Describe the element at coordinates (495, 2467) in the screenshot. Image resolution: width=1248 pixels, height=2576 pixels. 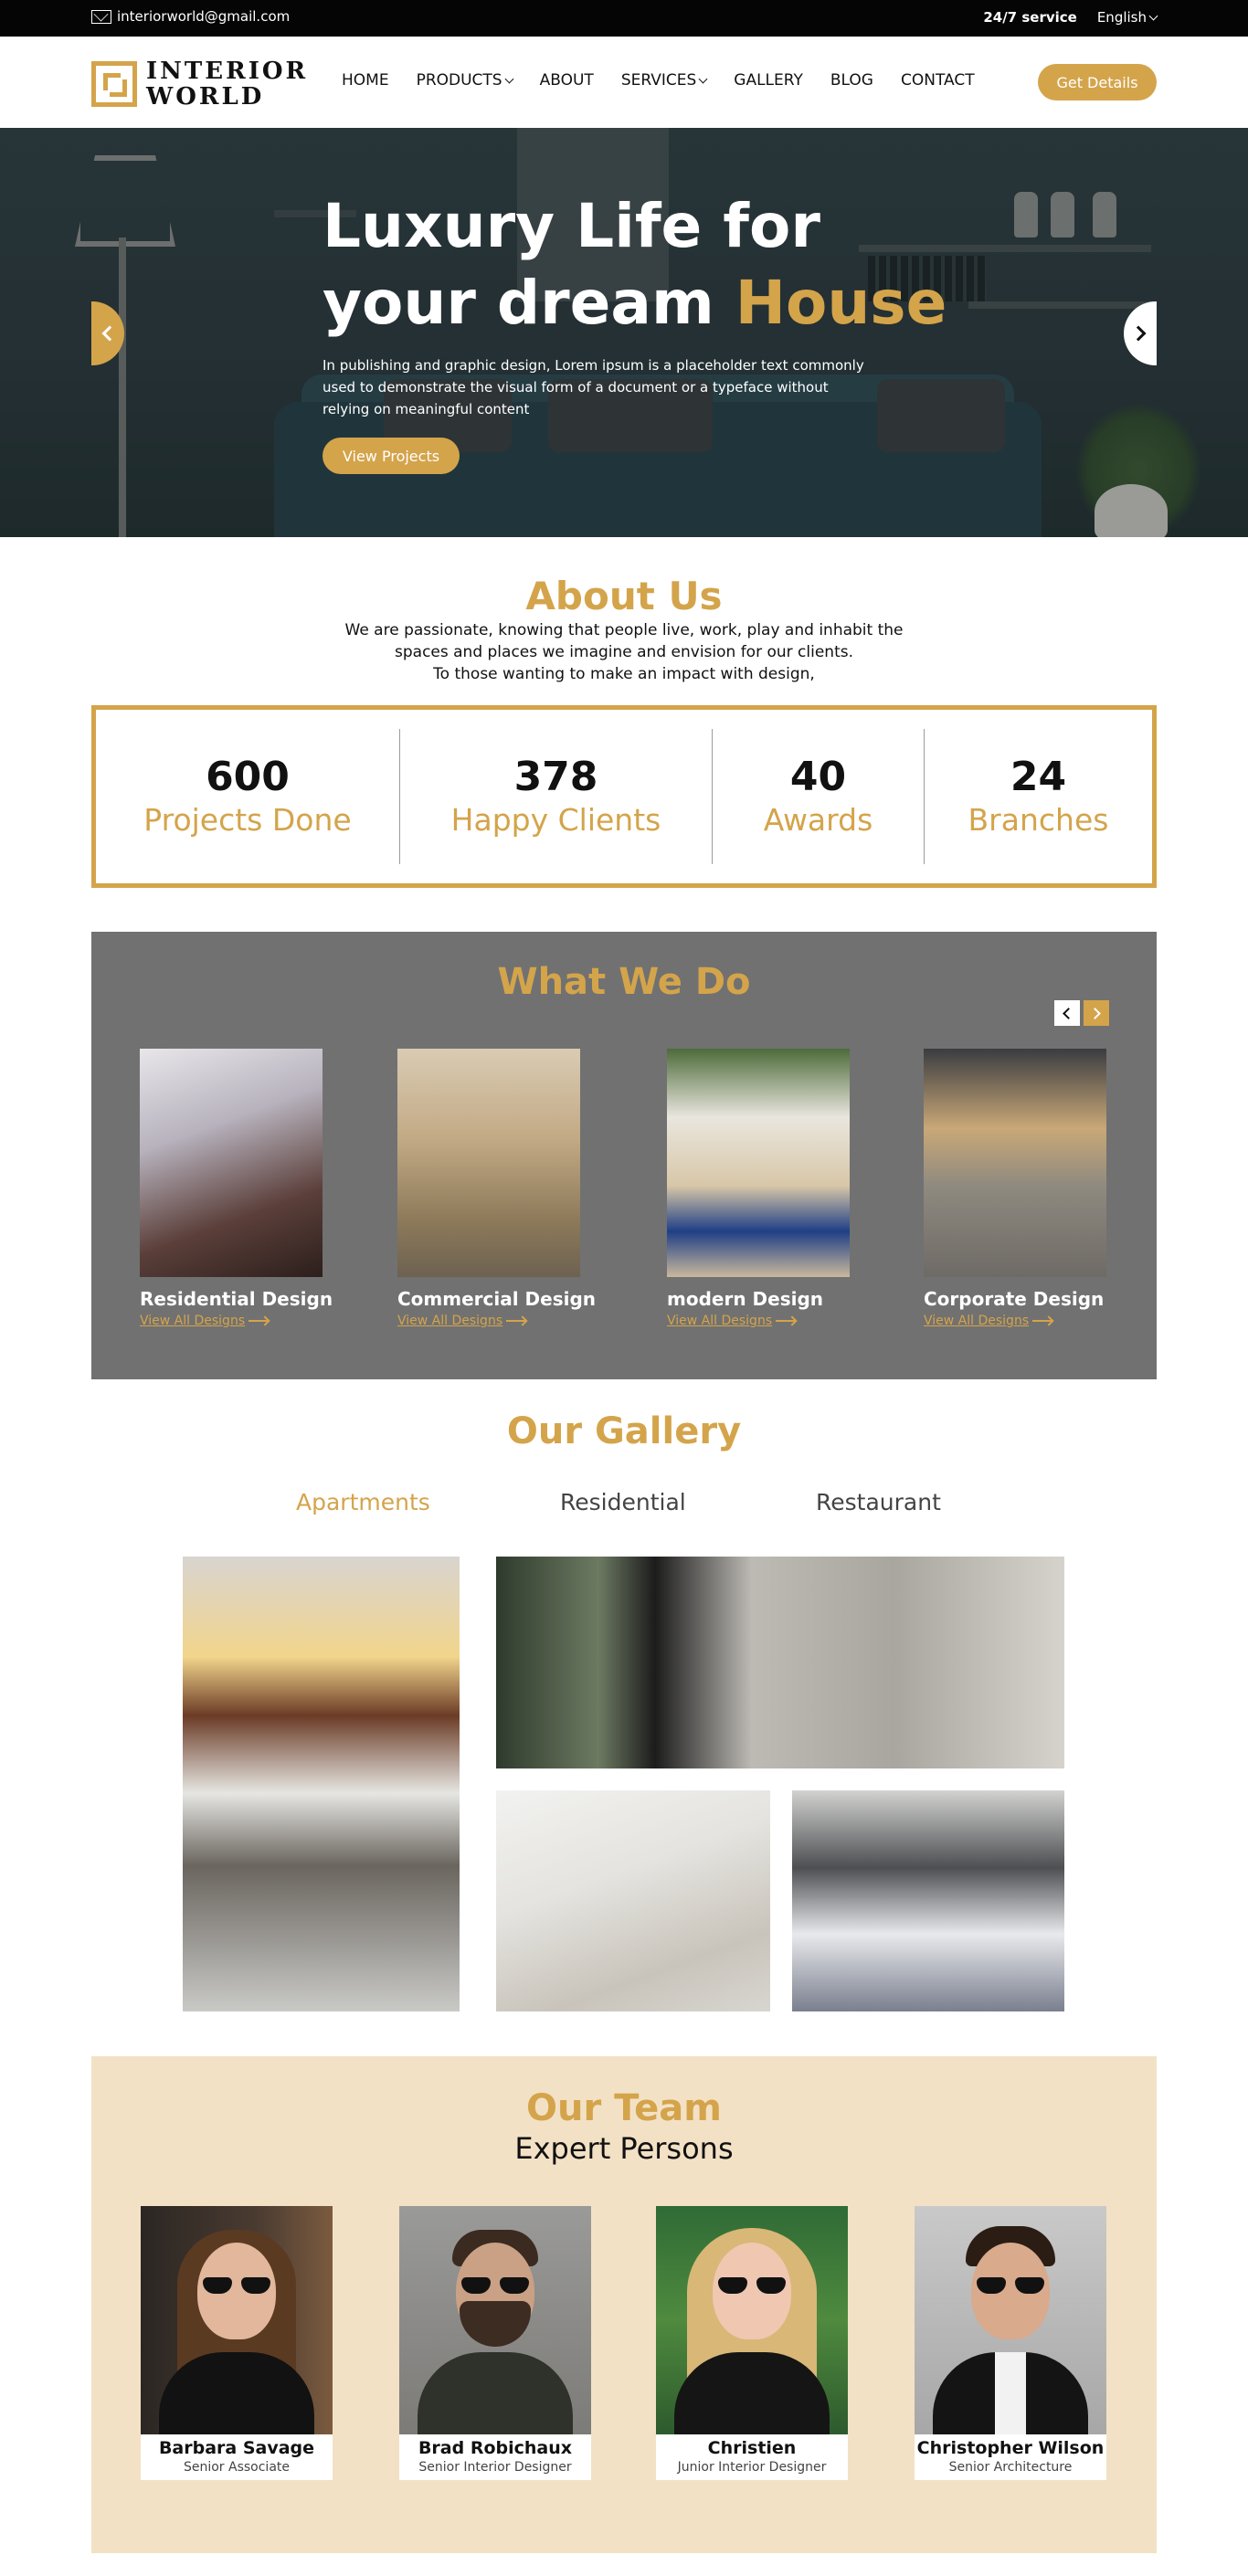
I see `member-role: Senior Interior Designer` at that location.